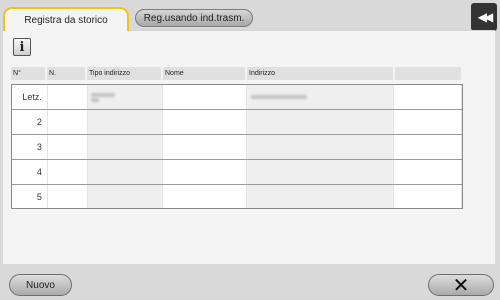 The height and width of the screenshot is (300, 500). I want to click on table-row: 4, so click(237, 172).